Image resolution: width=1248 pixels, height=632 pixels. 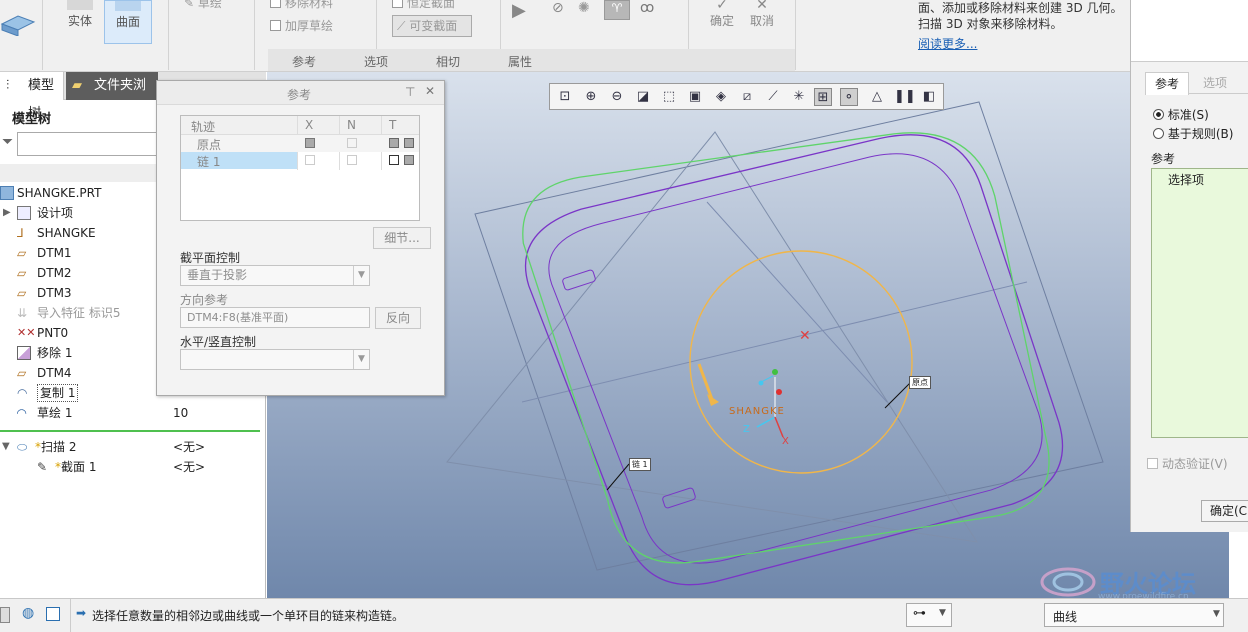 I want to click on selection-filter: 曲线 ▼, so click(x=1134, y=615).